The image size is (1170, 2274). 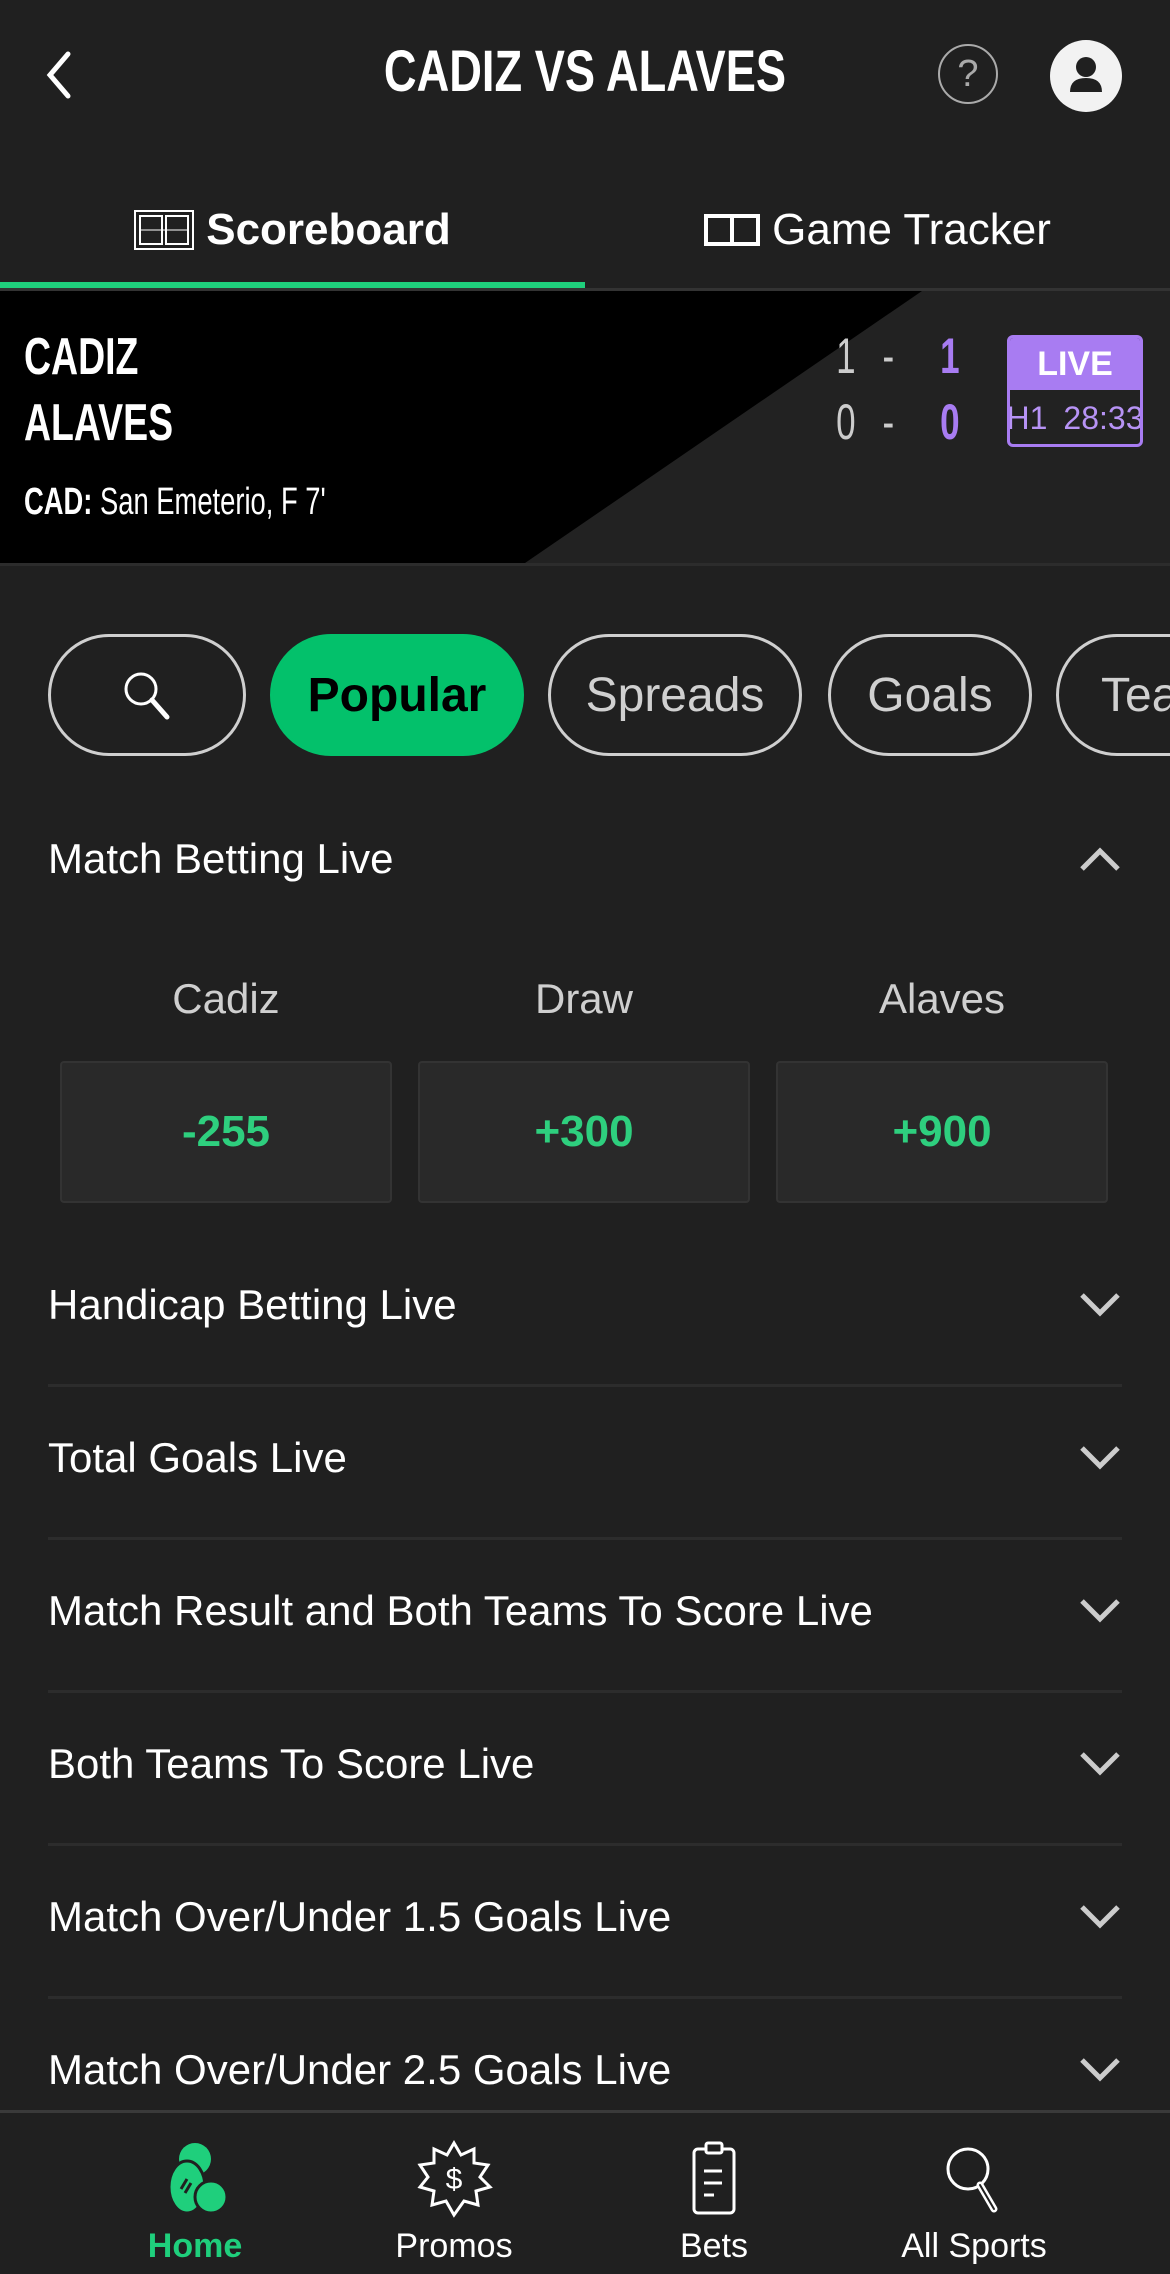 What do you see at coordinates (585, 1305) in the screenshot?
I see `market-header: Handicap Betting Live` at bounding box center [585, 1305].